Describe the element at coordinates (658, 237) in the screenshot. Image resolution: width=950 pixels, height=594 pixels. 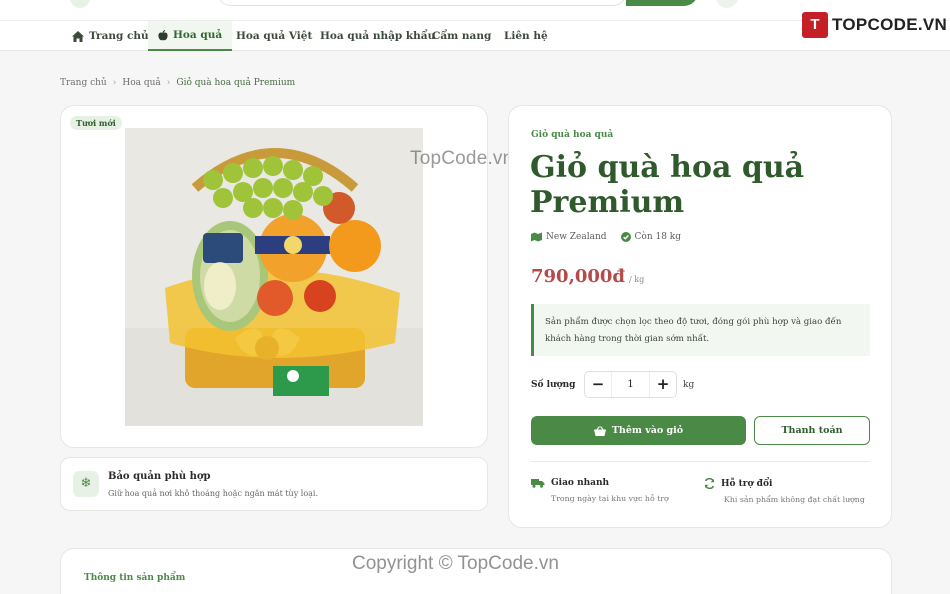
I see `product-stock: Còn 18 kg` at that location.